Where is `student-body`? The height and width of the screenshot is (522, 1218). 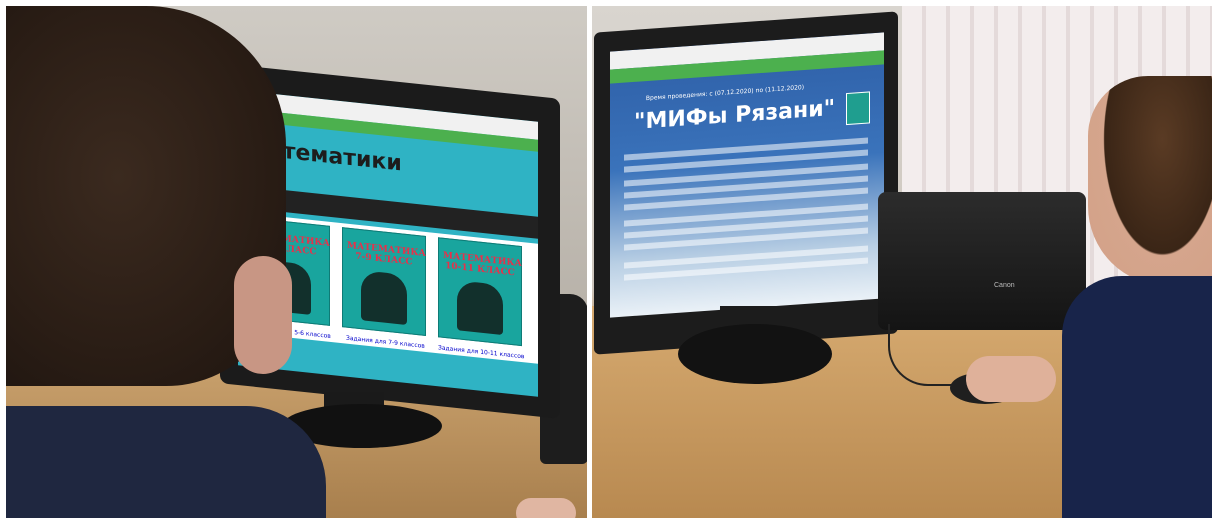
student-body is located at coordinates (1137, 397).